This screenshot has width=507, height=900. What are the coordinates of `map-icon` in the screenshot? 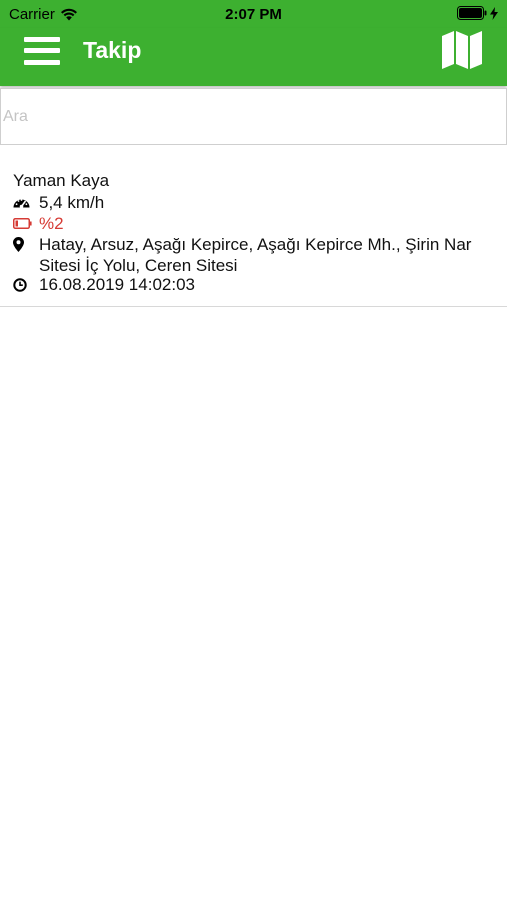 It's located at (462, 50).